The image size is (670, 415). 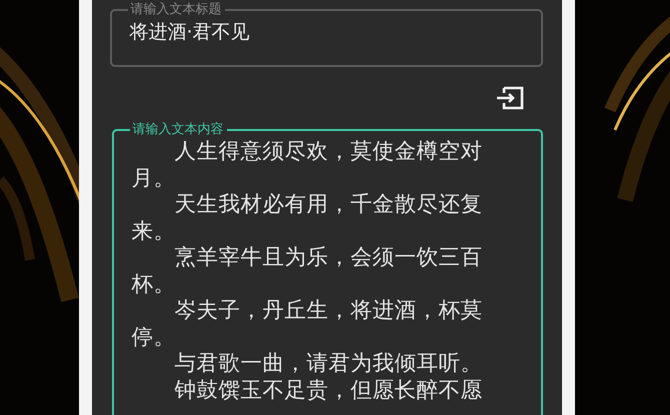 I want to click on text-paragraph: 岑夫子，丹丘生，将进酒，杯莫停。, so click(x=308, y=324).